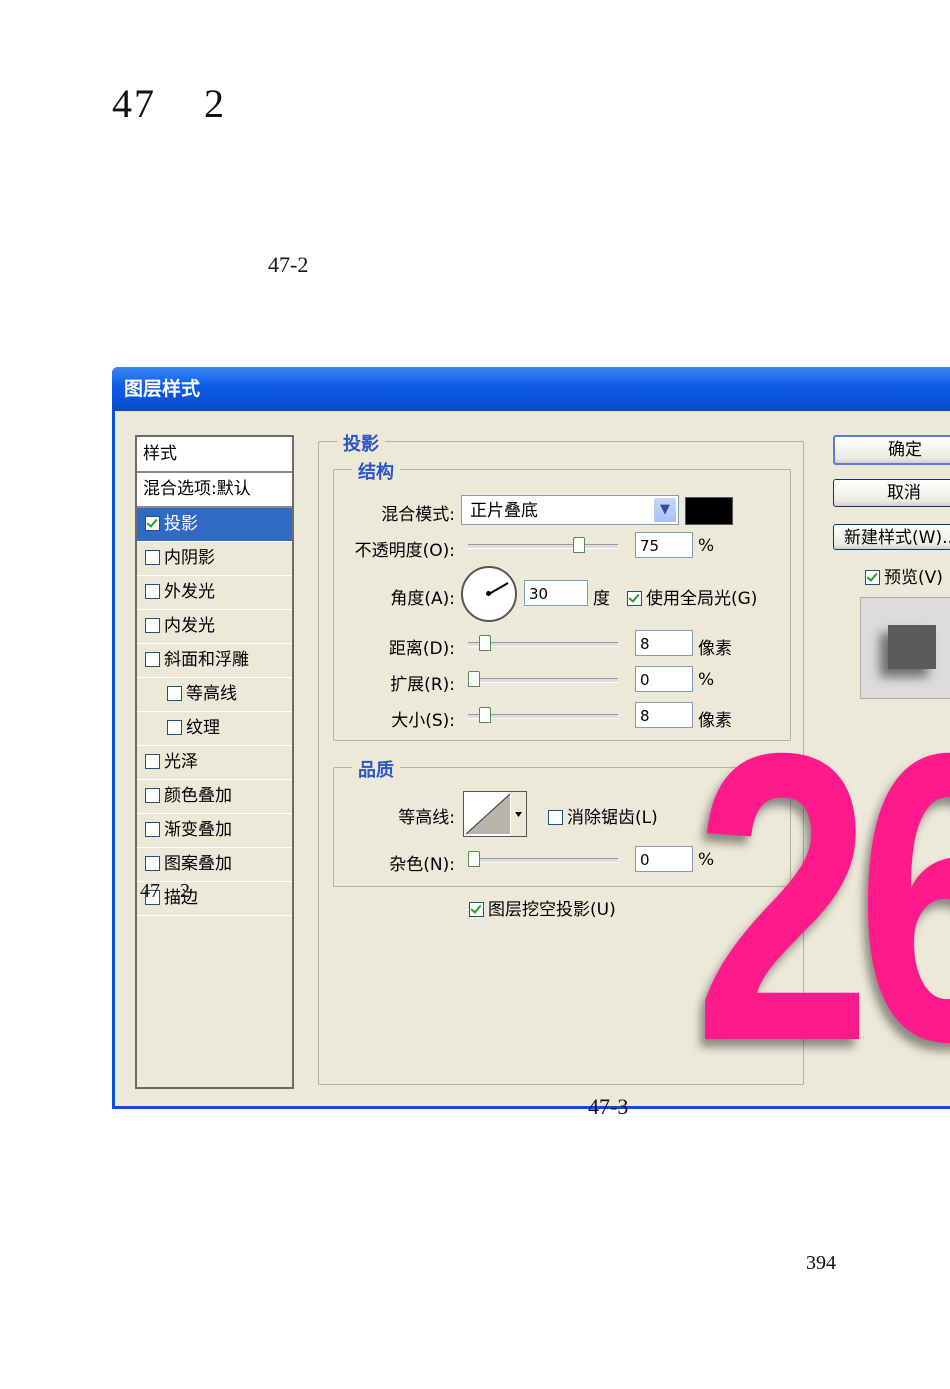 This screenshot has height=1389, width=950. Describe the element at coordinates (485, 643) in the screenshot. I see `distance-slider-thumb` at that location.